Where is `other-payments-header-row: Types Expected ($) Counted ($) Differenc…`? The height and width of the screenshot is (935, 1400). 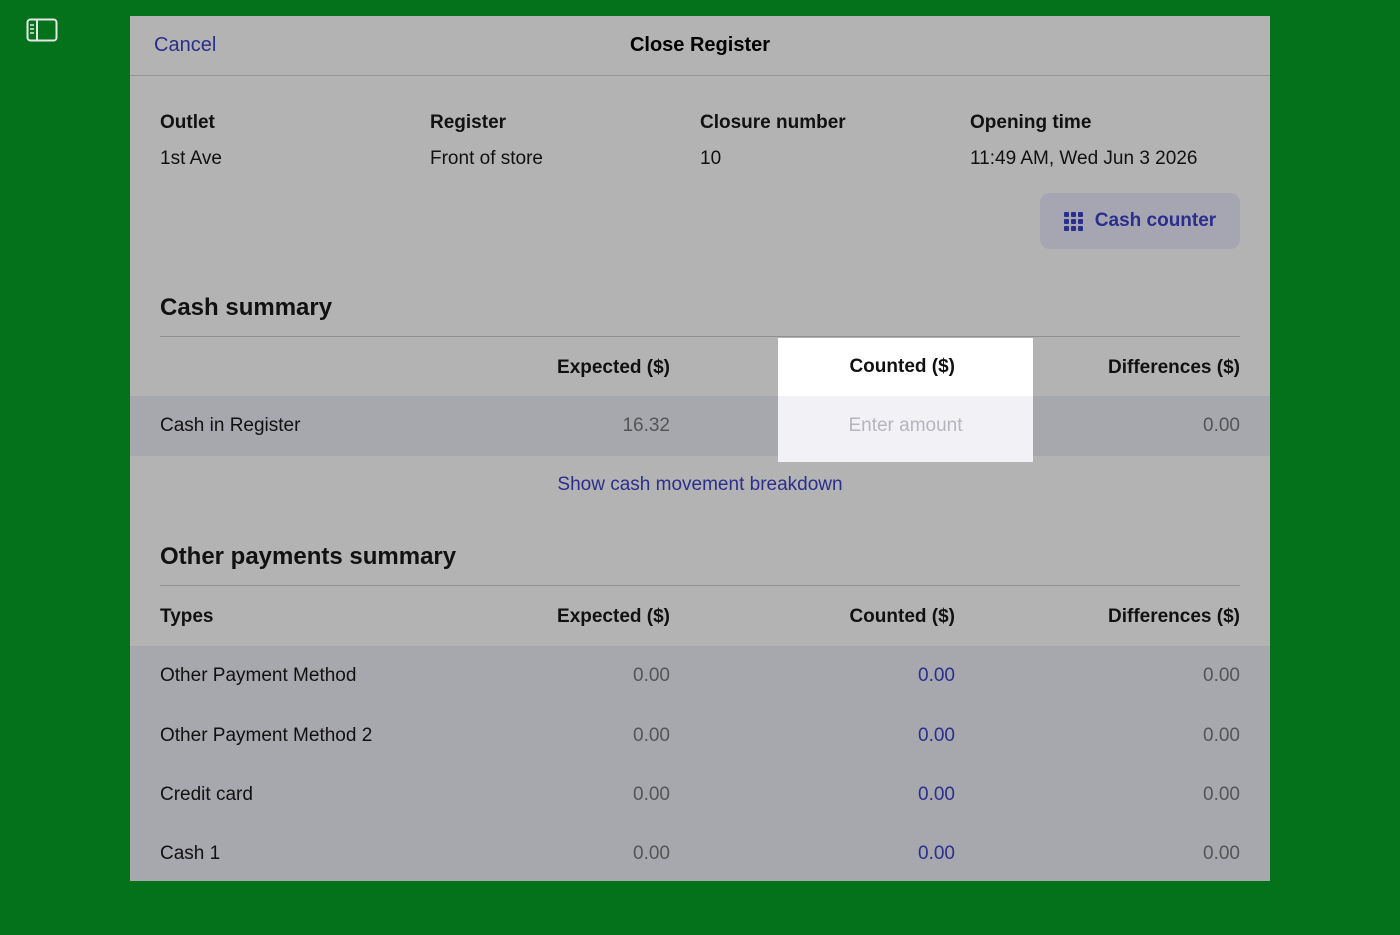
other-payments-header-row: Types Expected ($) Counted ($) Differenc… is located at coordinates (700, 617).